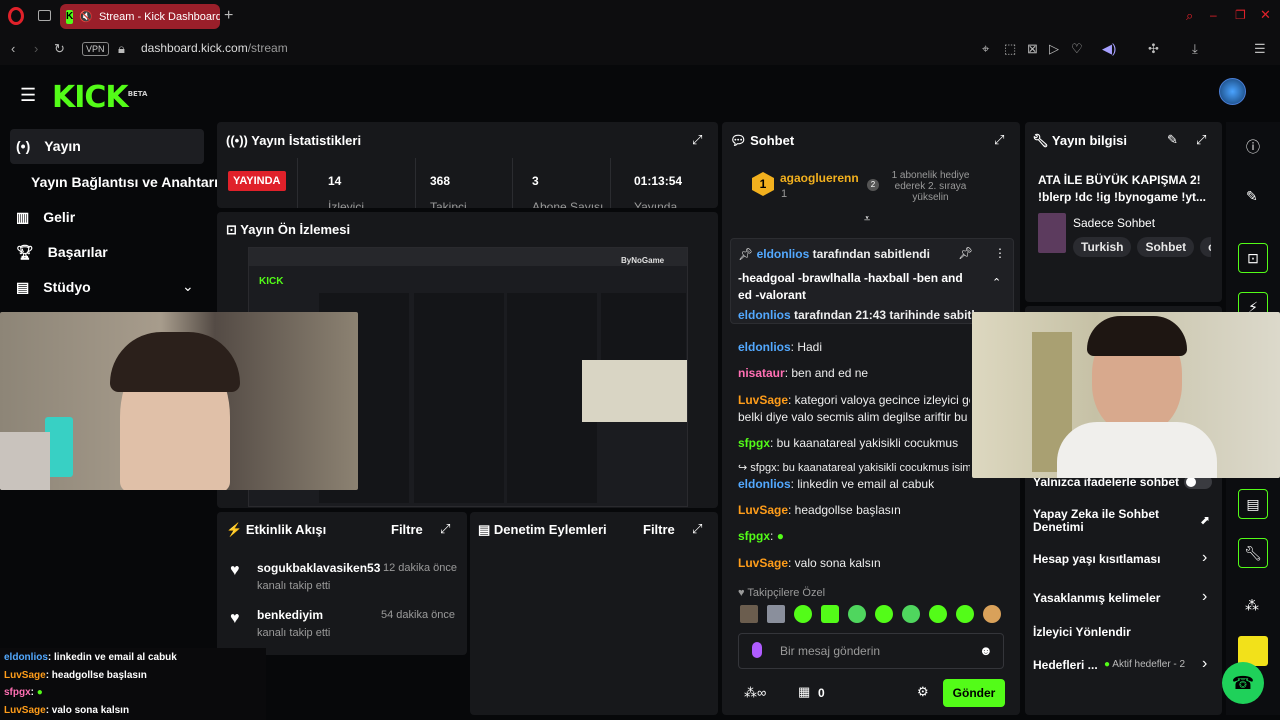 The width and height of the screenshot is (1280, 720). Describe the element at coordinates (986, 650) in the screenshot. I see `emoji-icon: ☻` at that location.